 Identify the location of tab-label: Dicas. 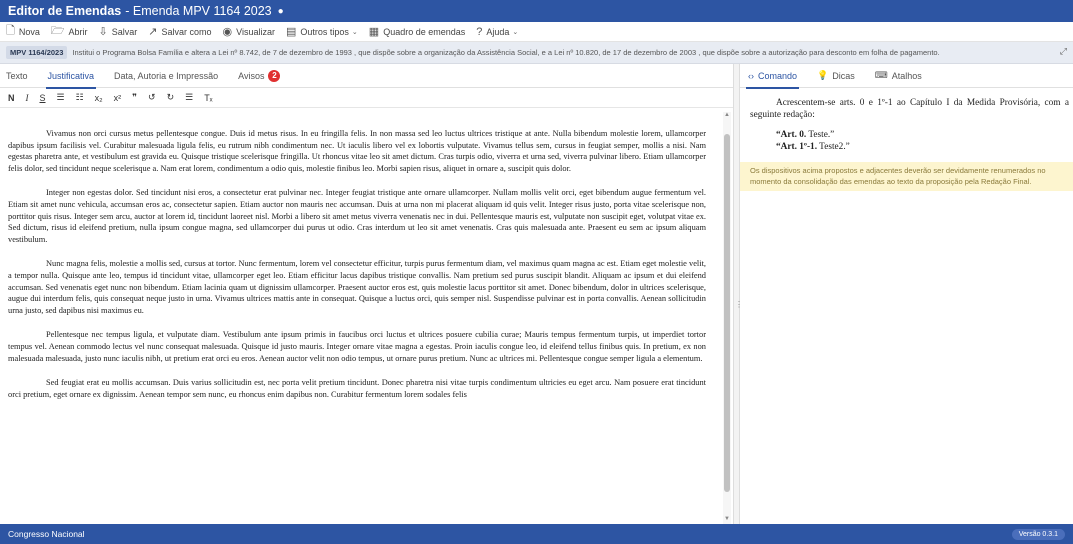
(843, 75).